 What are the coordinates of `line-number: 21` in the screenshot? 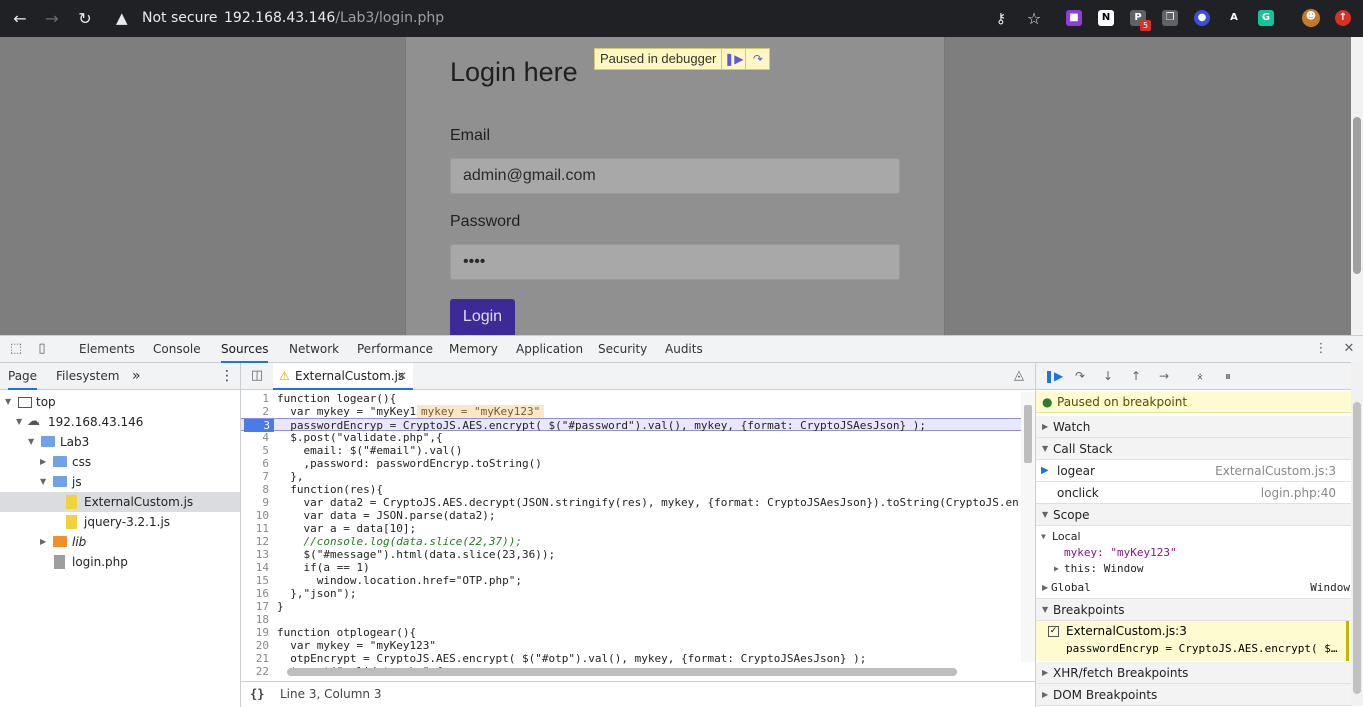 It's located at (255, 658).